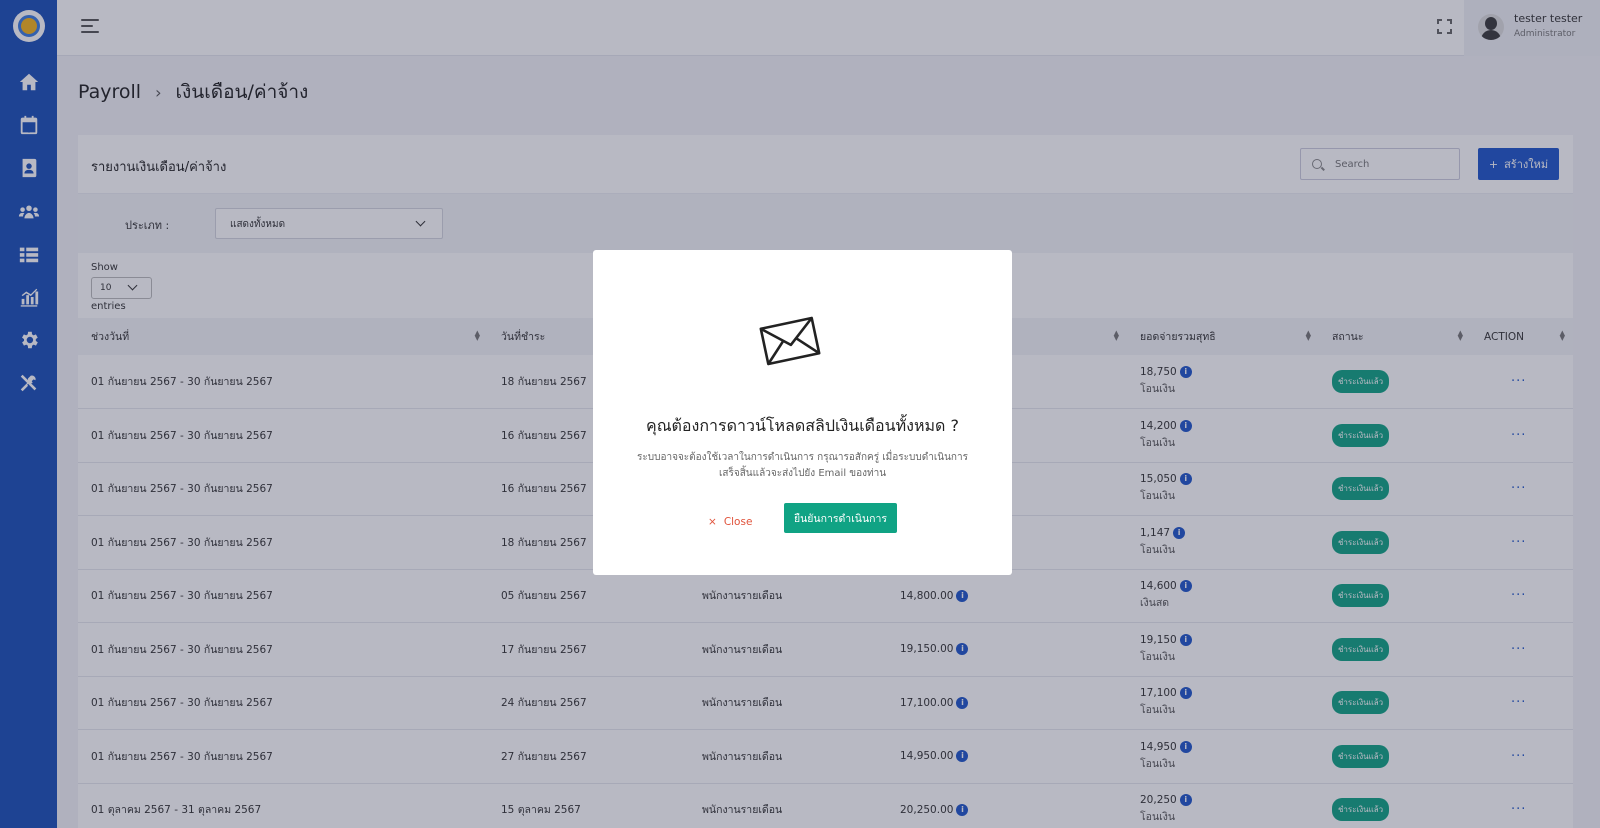 The image size is (1600, 828). What do you see at coordinates (712, 522) in the screenshot?
I see `close-icon: ×` at bounding box center [712, 522].